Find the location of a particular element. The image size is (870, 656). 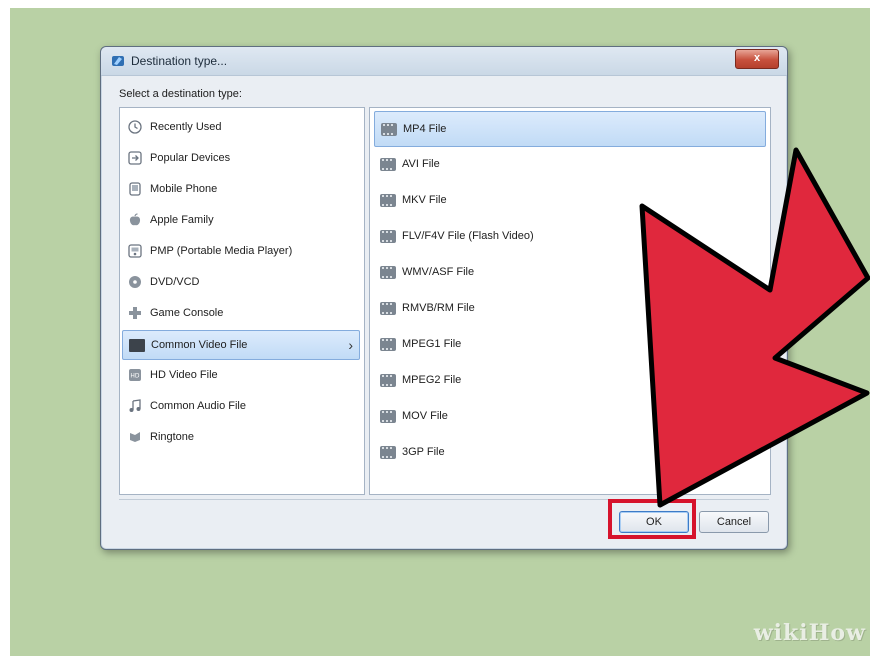

red-arrow-icon is located at coordinates (754, 327).